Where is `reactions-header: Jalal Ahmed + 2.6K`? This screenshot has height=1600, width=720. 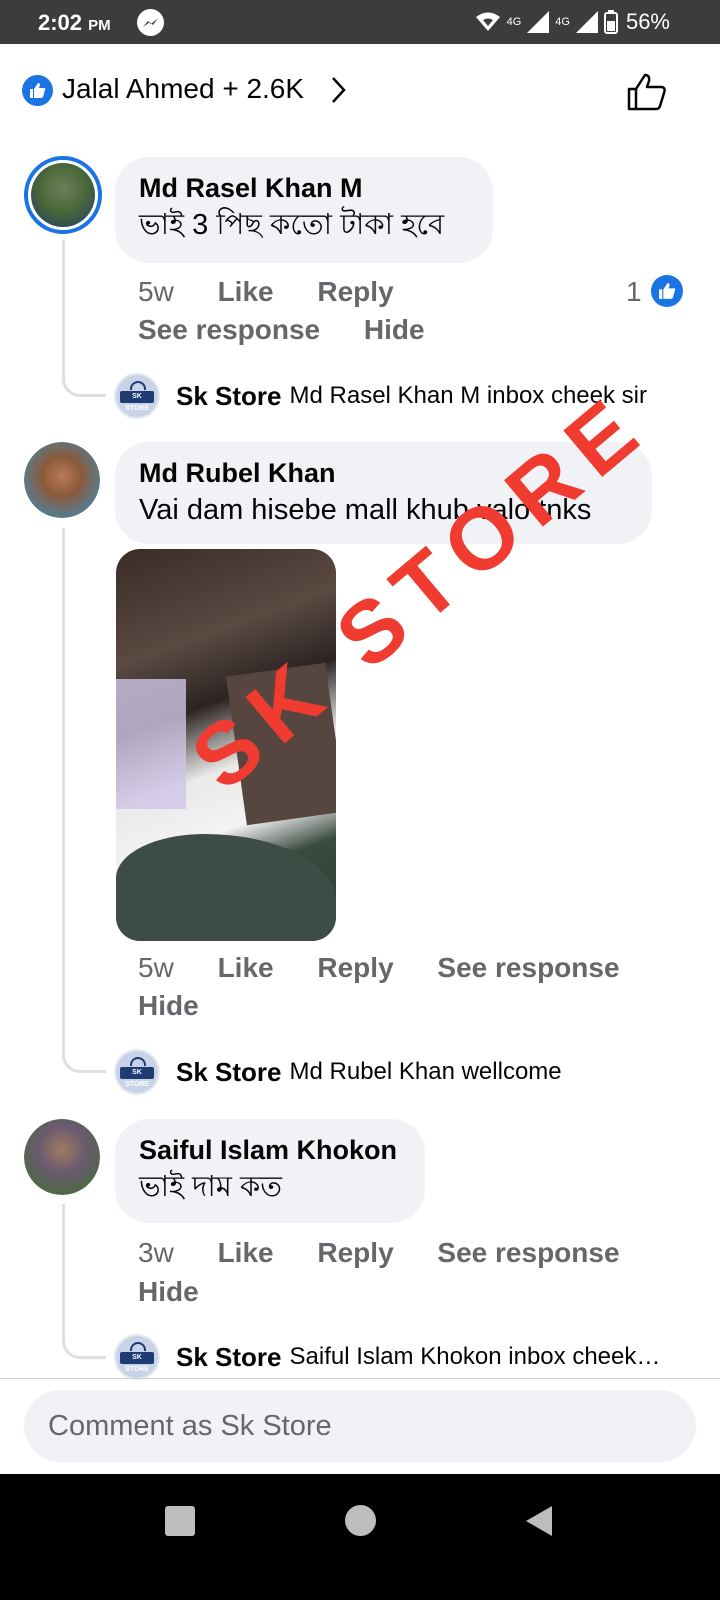
reactions-header: Jalal Ahmed + 2.6K is located at coordinates (360, 92).